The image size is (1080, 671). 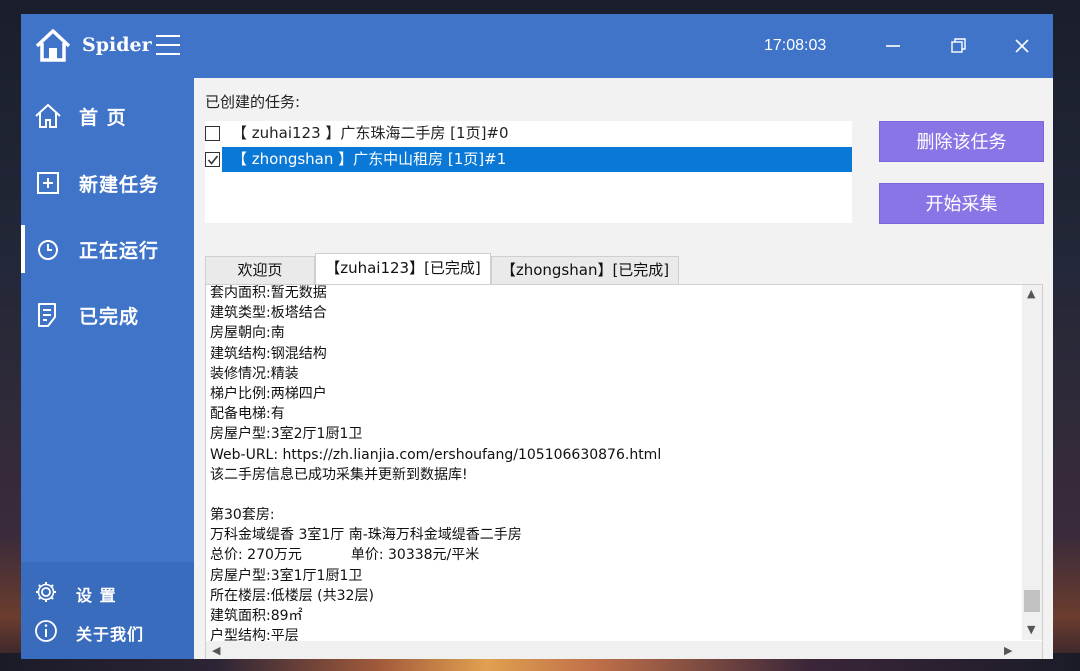 I want to click on title-bar: 17:08:03, so click(x=623, y=46).